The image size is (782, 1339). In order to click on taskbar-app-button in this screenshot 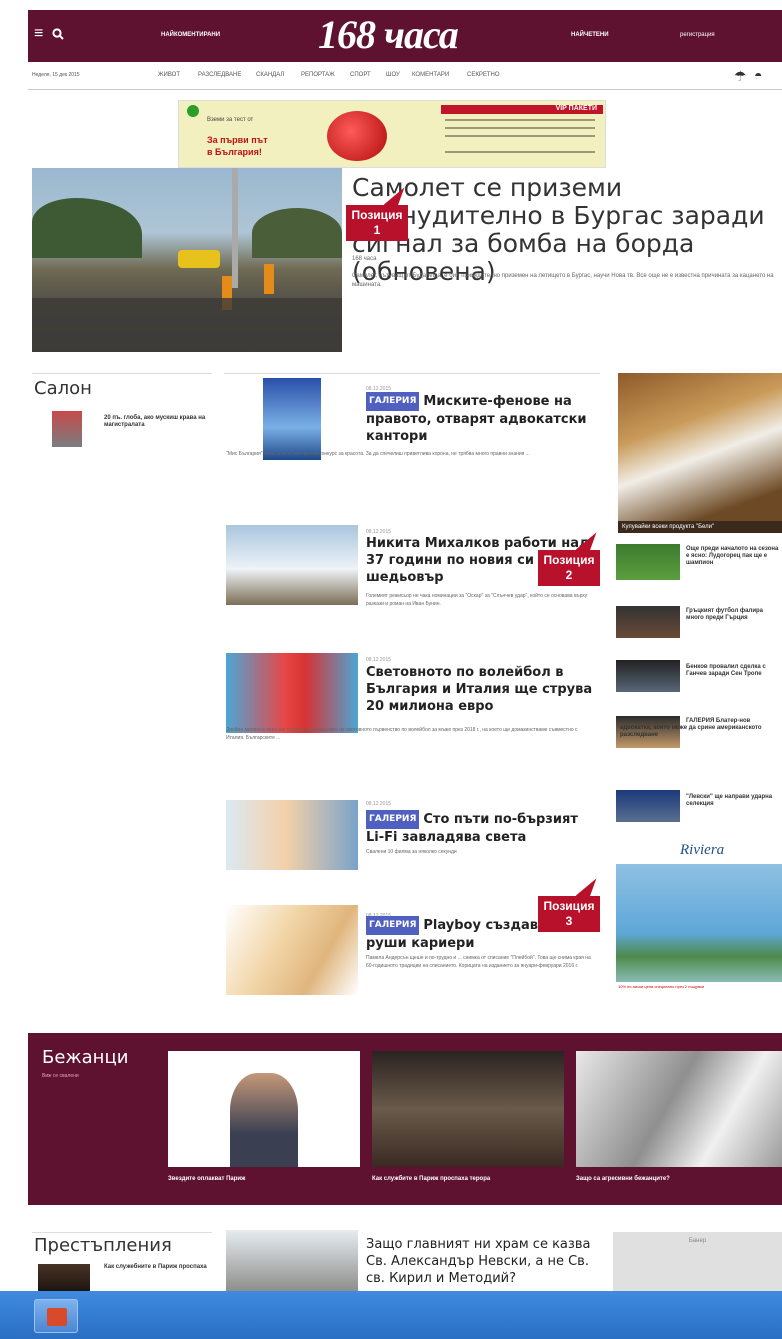, I will do `click(56, 1316)`.